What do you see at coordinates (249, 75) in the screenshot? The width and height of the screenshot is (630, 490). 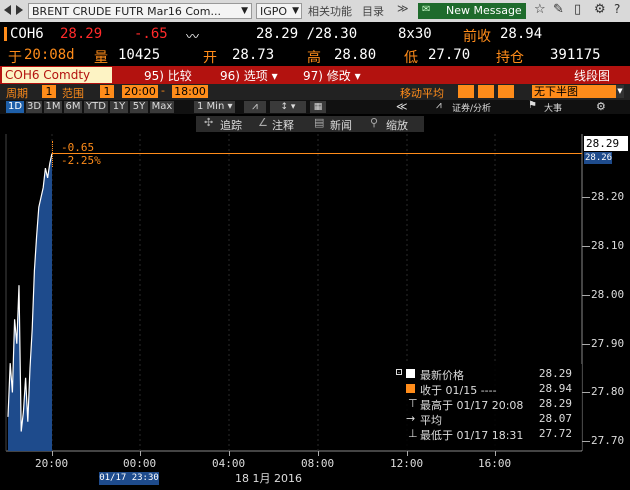 I see `options-button: 96) 选项 ▾` at bounding box center [249, 75].